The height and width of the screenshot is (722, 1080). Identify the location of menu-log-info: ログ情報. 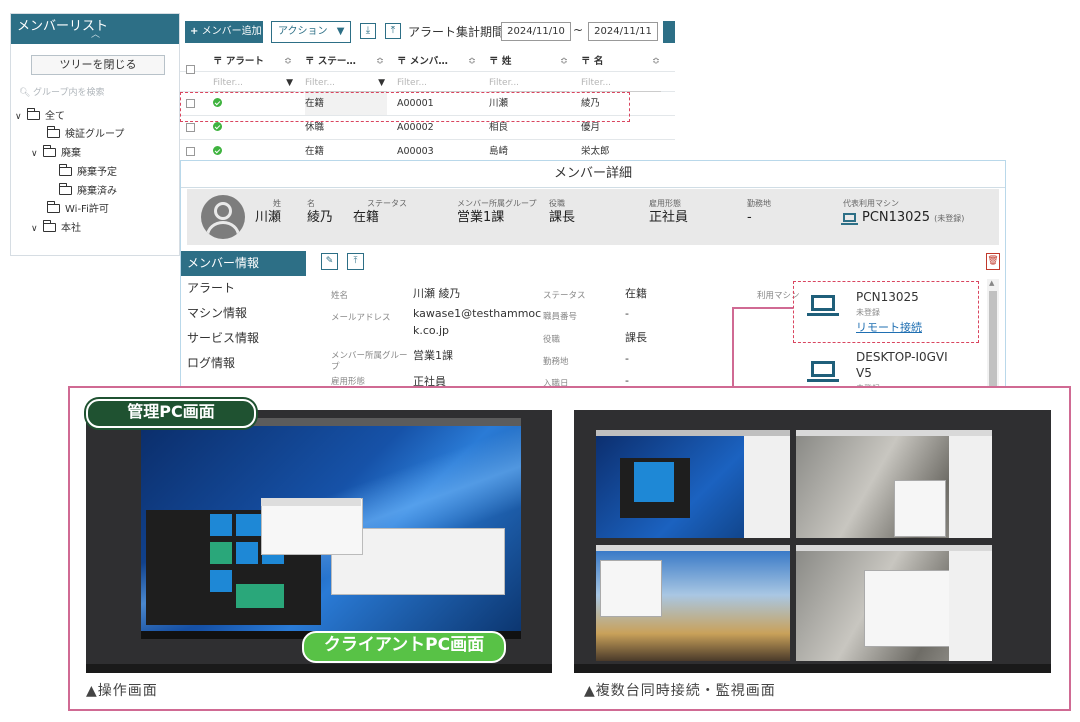
(243, 363).